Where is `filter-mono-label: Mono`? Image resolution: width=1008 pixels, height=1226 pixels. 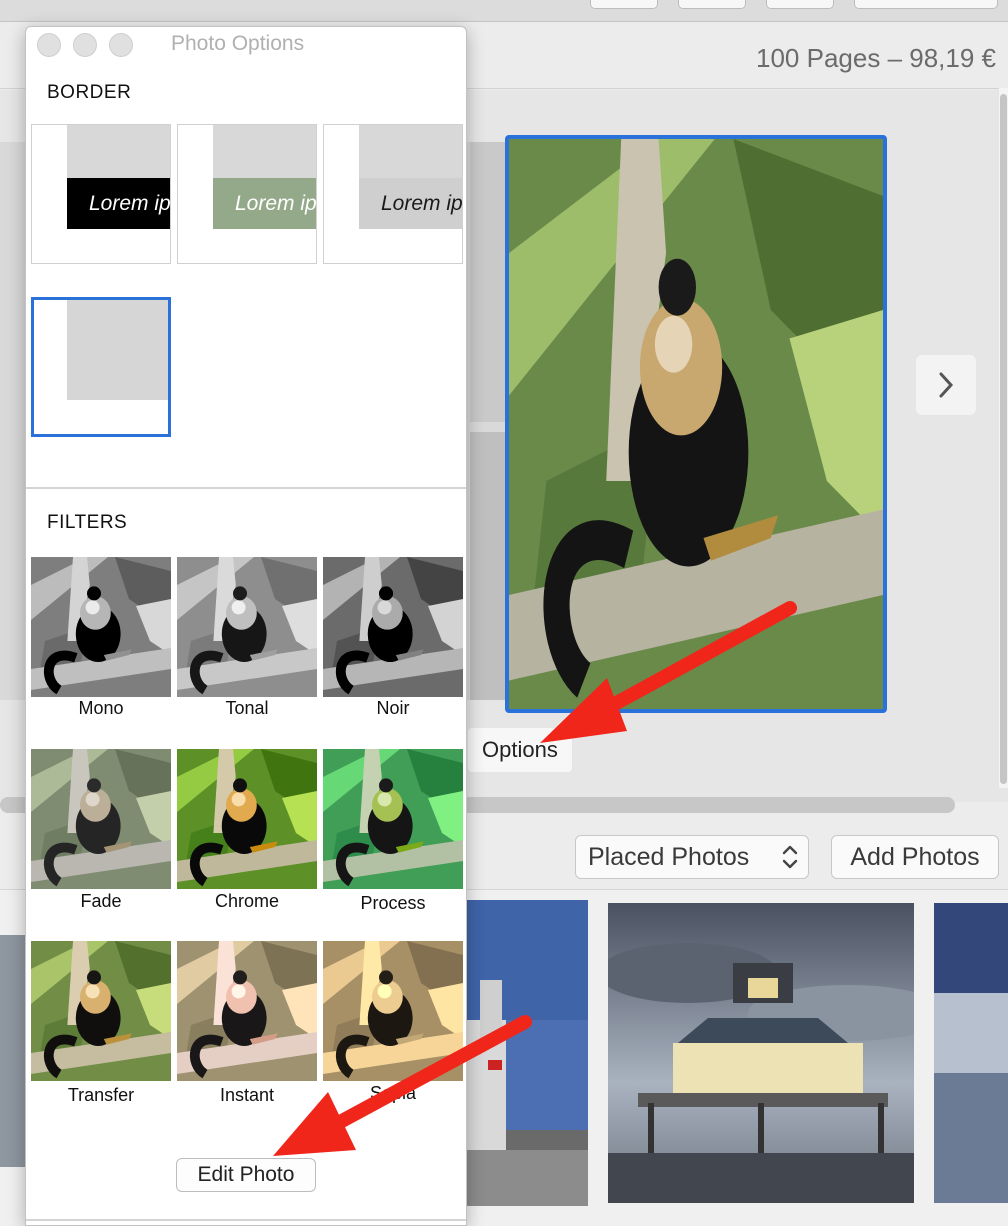 filter-mono-label: Mono is located at coordinates (101, 708).